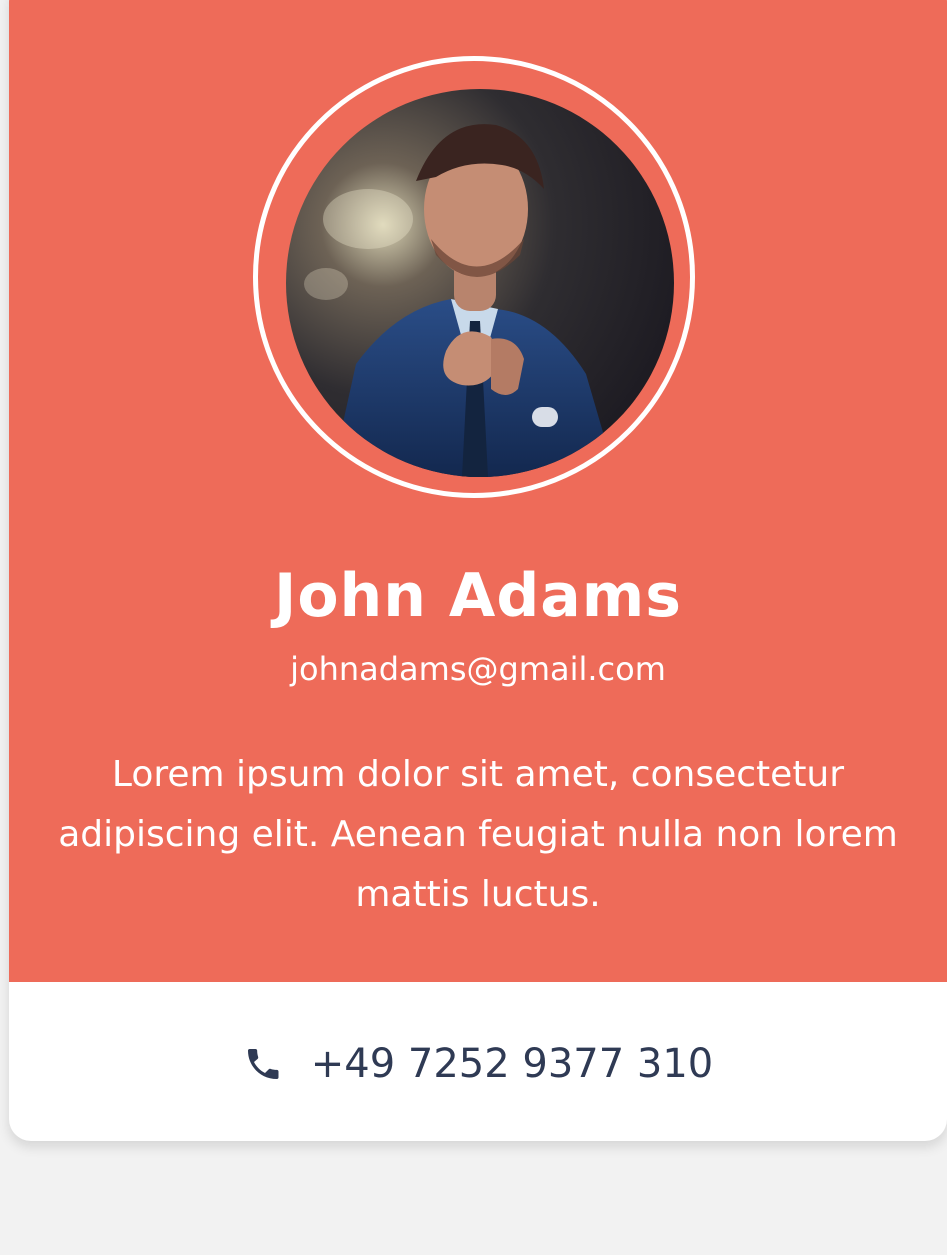  Describe the element at coordinates (478, 596) in the screenshot. I see `profile-name: John Adams` at that location.